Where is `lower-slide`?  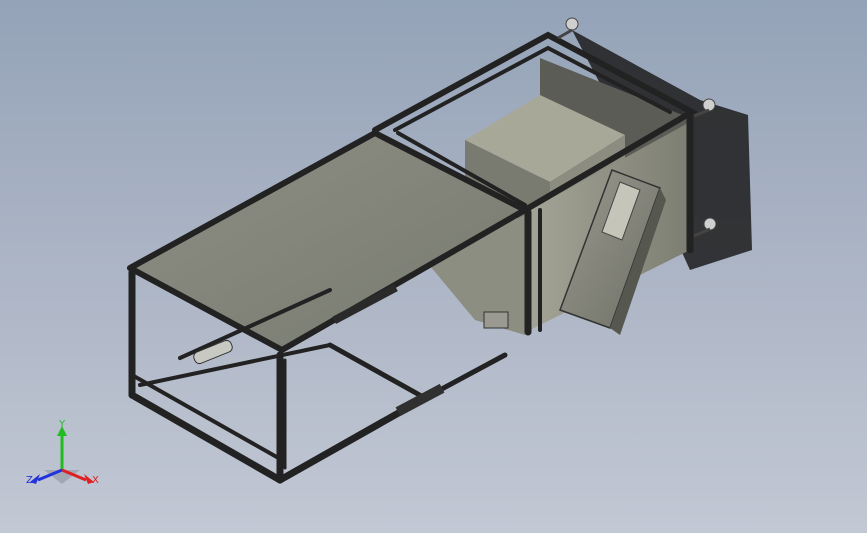
lower-slide is located at coordinates (420, 400).